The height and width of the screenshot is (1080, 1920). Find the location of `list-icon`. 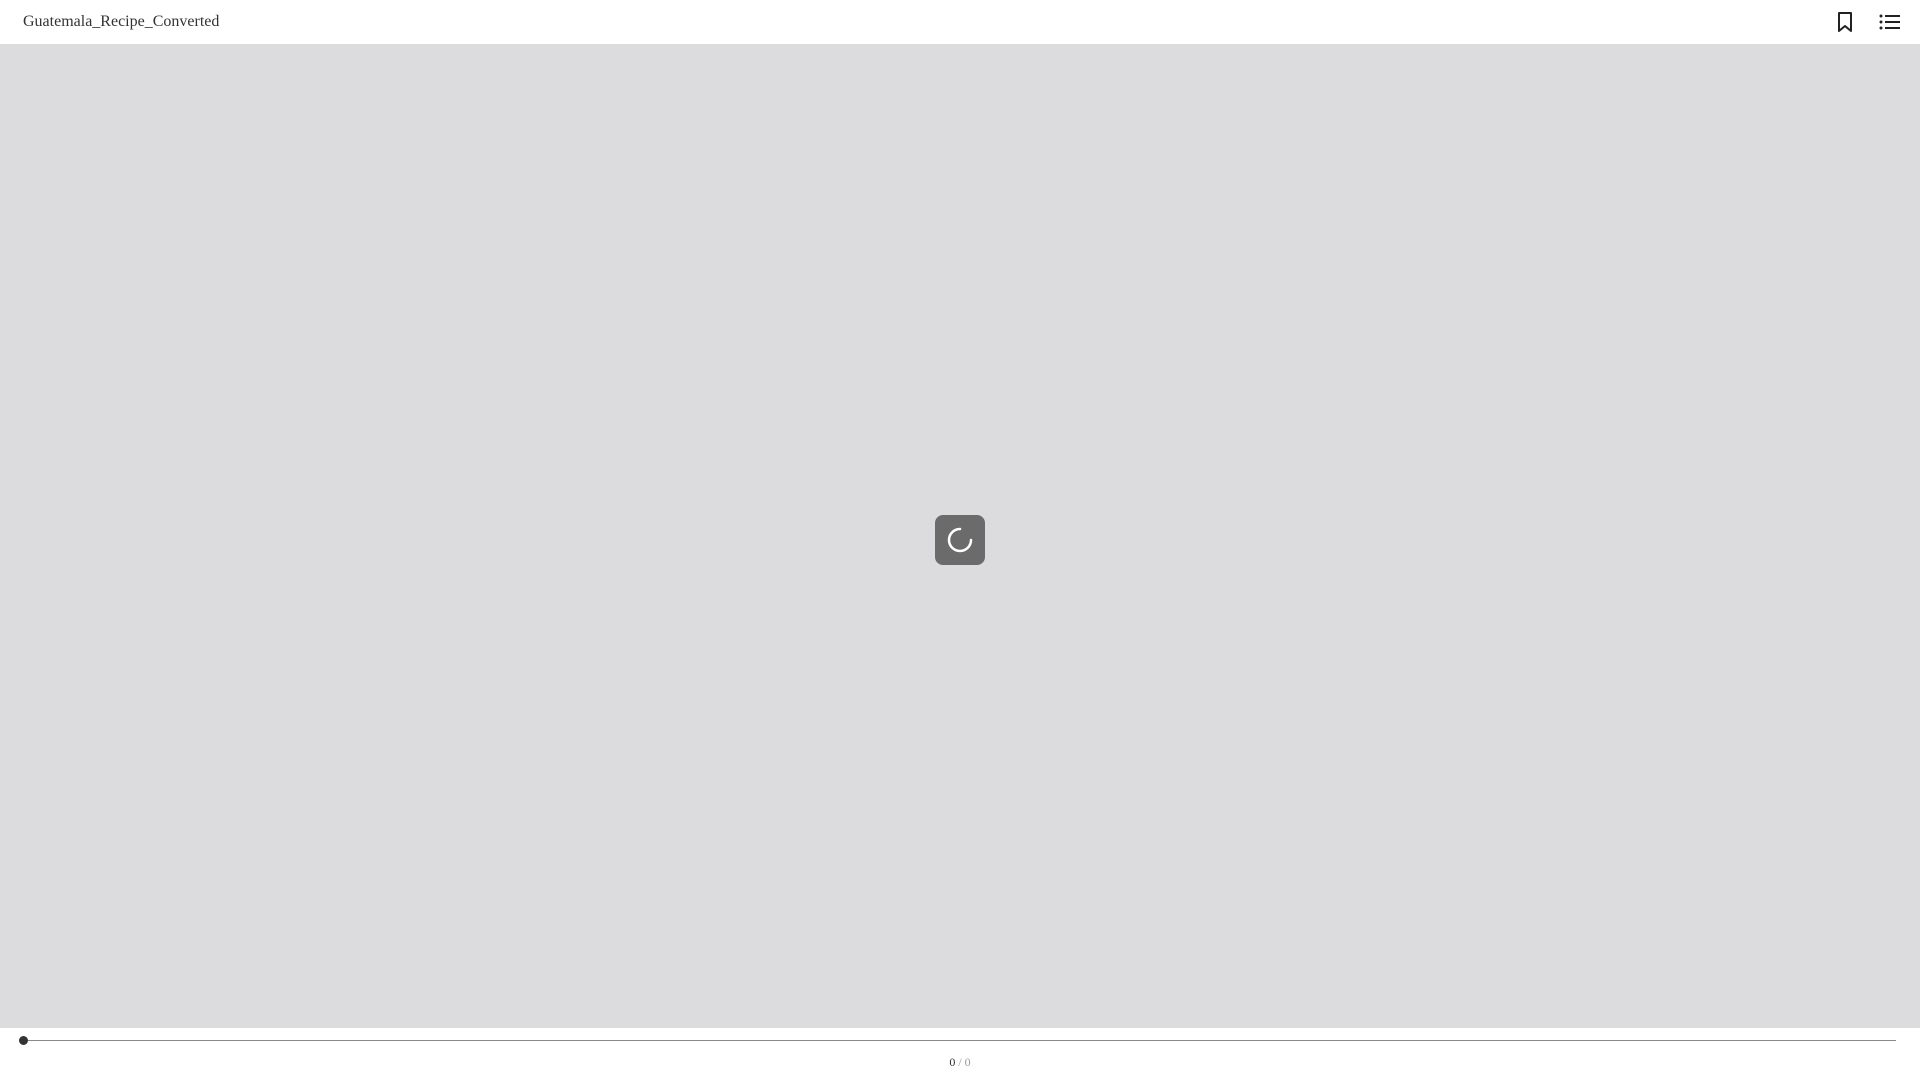

list-icon is located at coordinates (1889, 22).